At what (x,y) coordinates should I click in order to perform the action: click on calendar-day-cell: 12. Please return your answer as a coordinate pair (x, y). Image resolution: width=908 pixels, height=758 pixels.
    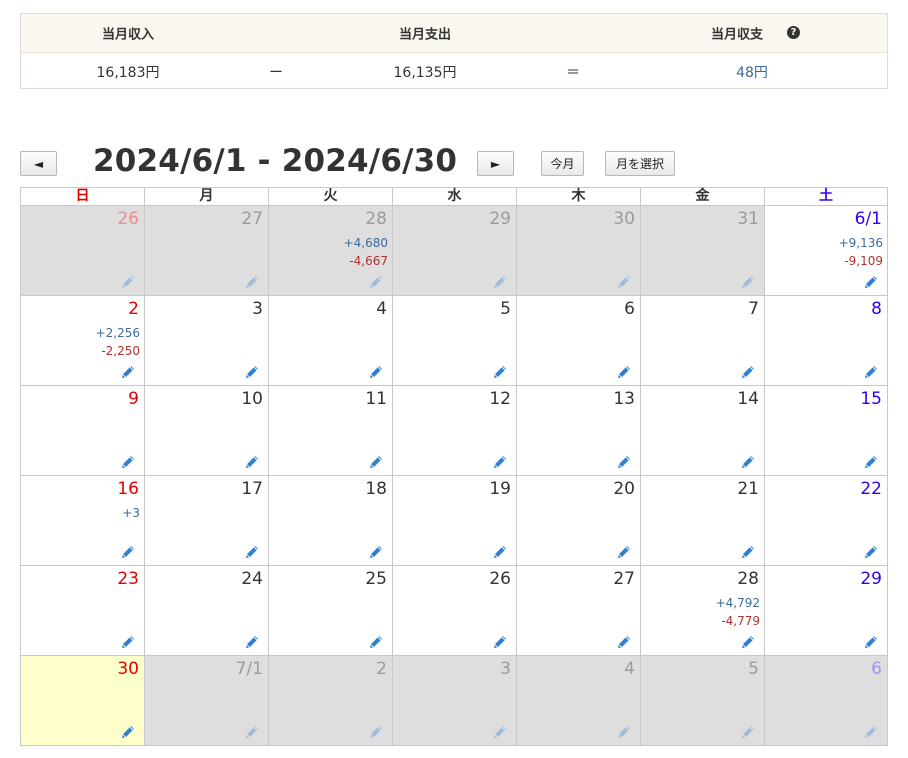
    Looking at the image, I should click on (454, 431).